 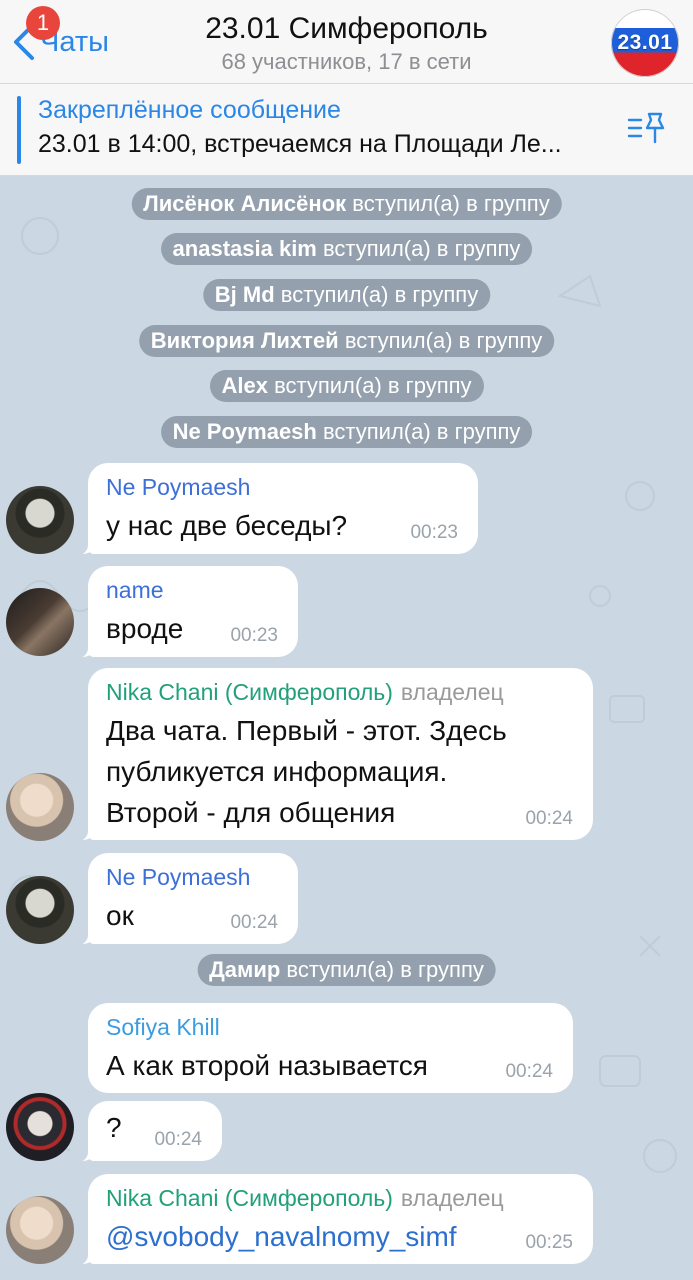 What do you see at coordinates (274, 509) in the screenshot?
I see `message-bubble: Ne Poymaesh у нас две беседы? 00:23` at bounding box center [274, 509].